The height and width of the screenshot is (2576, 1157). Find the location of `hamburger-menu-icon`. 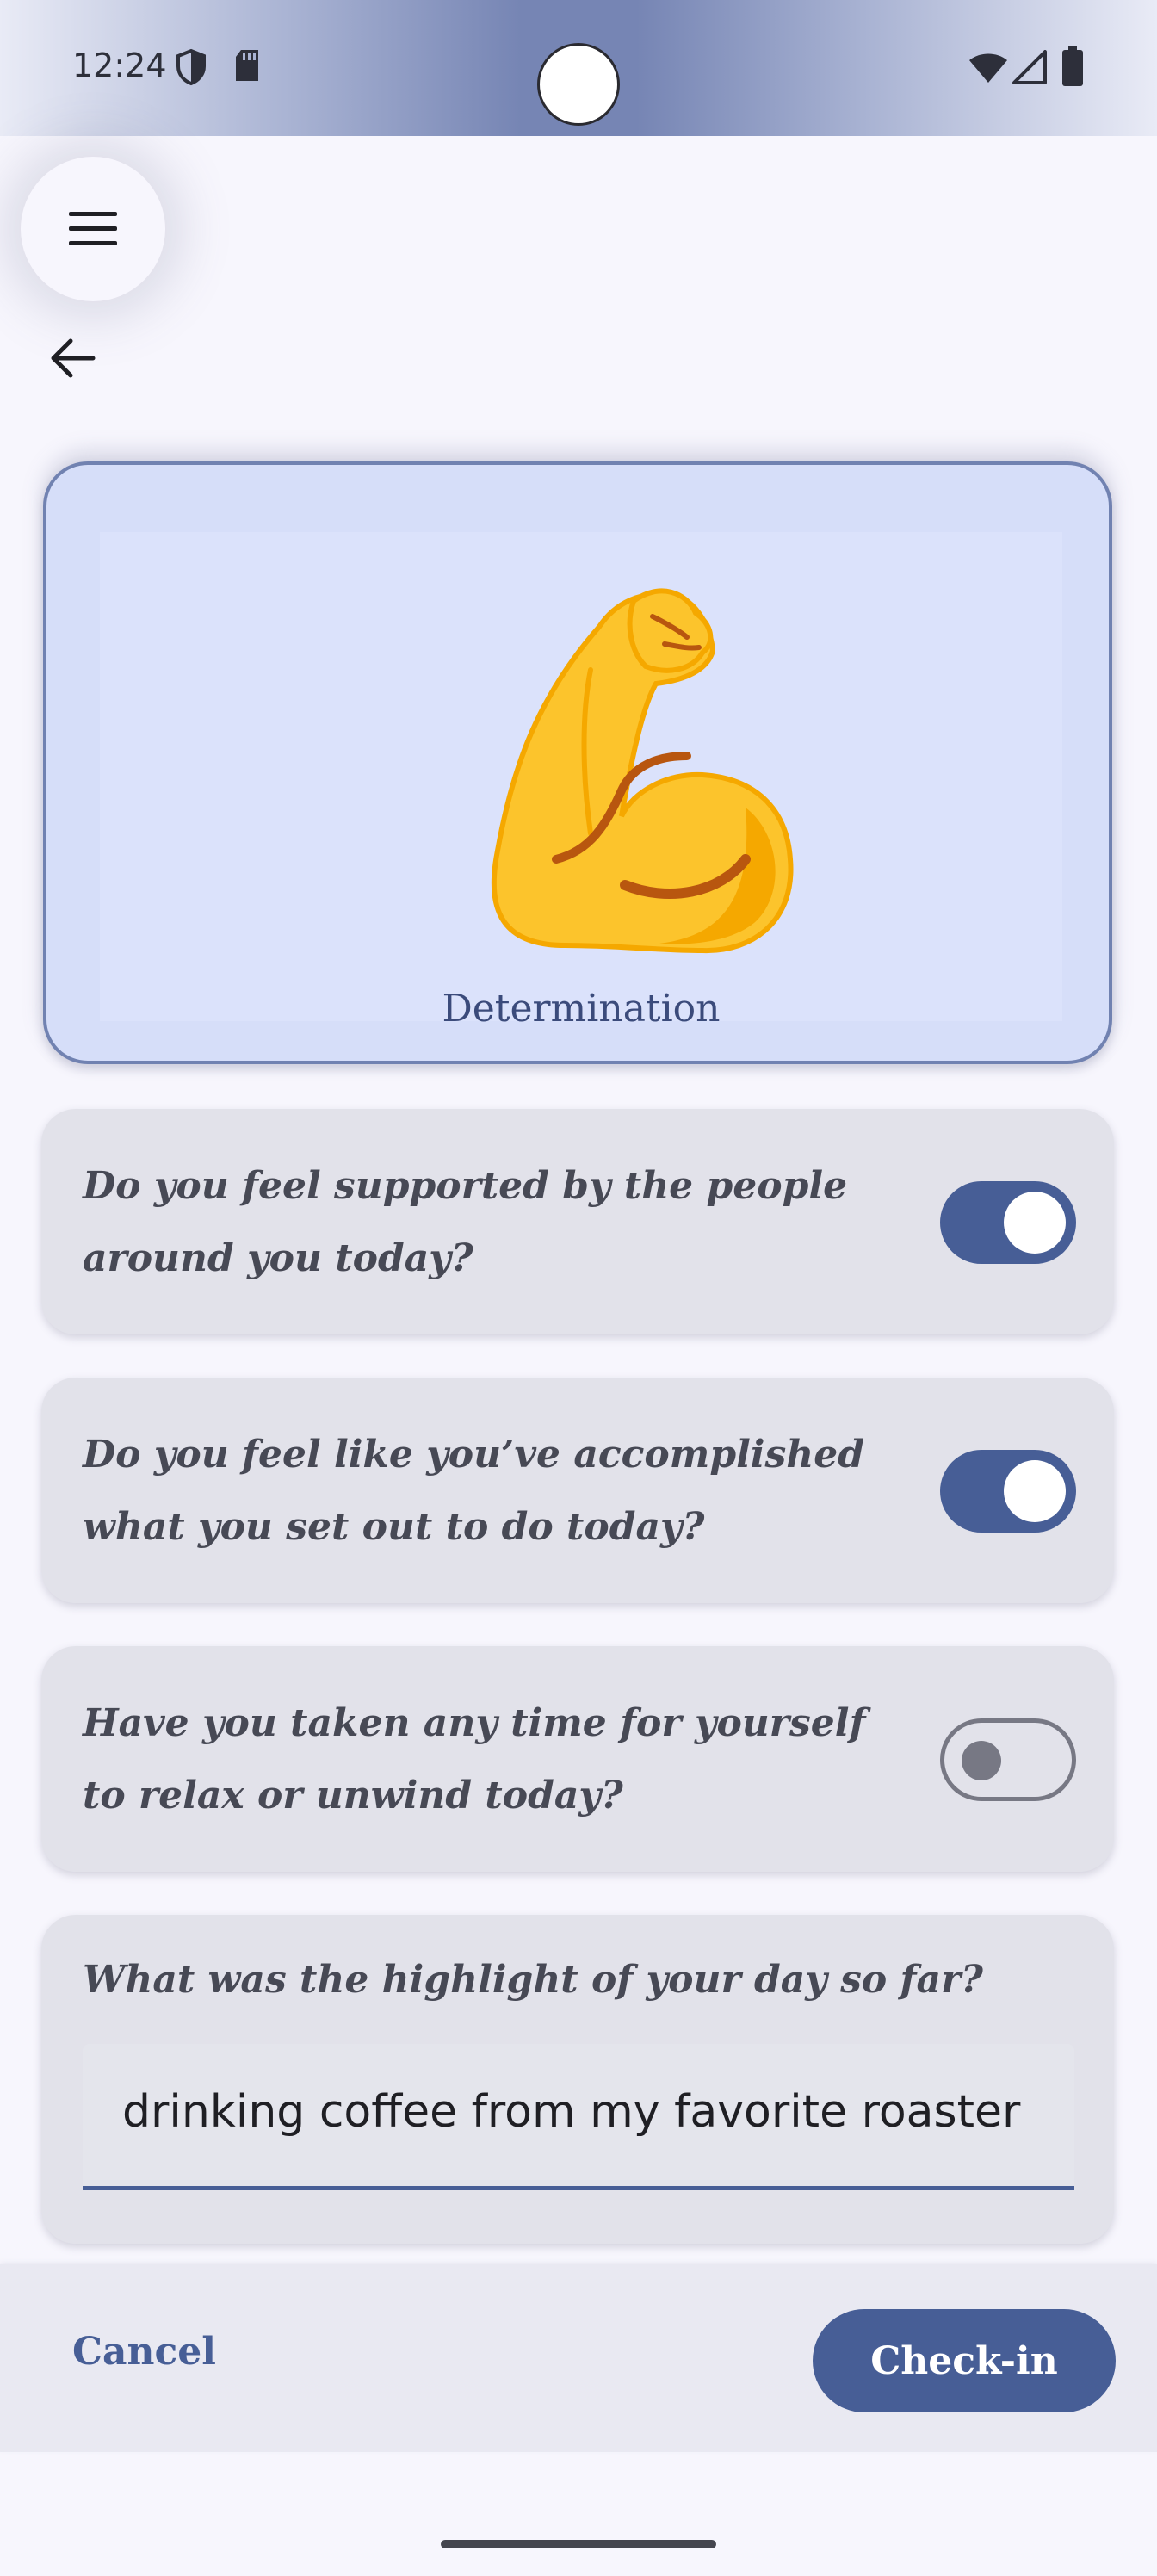

hamburger-menu-icon is located at coordinates (93, 229).